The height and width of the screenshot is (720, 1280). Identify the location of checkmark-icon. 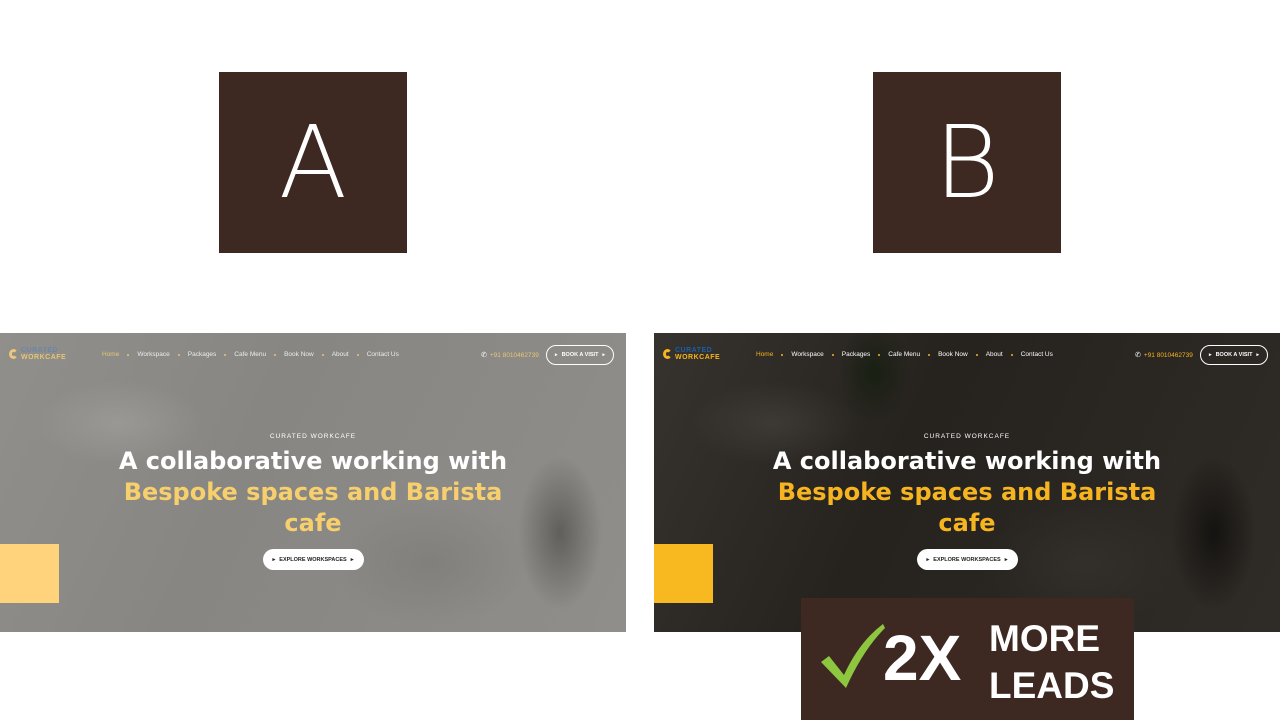
(853, 656).